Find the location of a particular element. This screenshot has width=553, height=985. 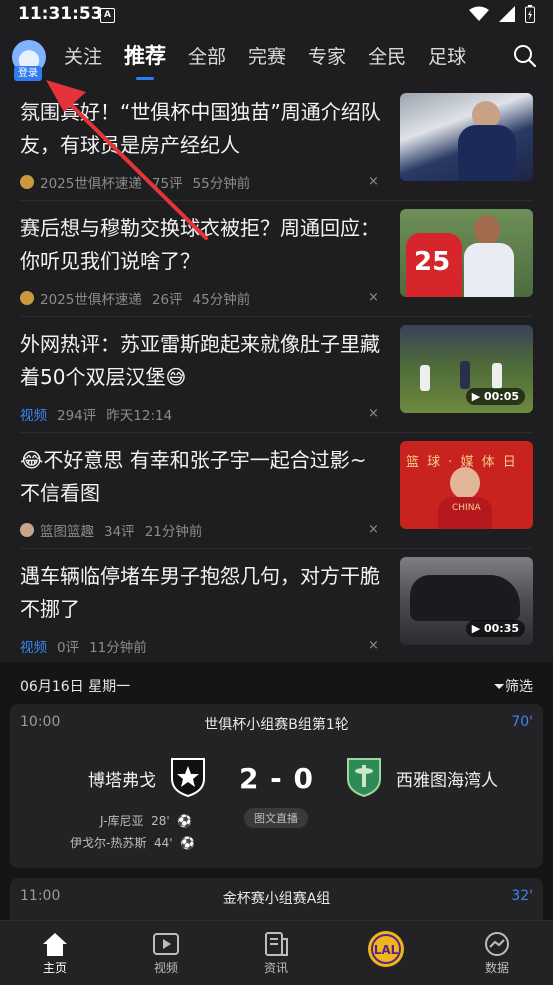

nav-video: 视频 is located at coordinates (166, 953).